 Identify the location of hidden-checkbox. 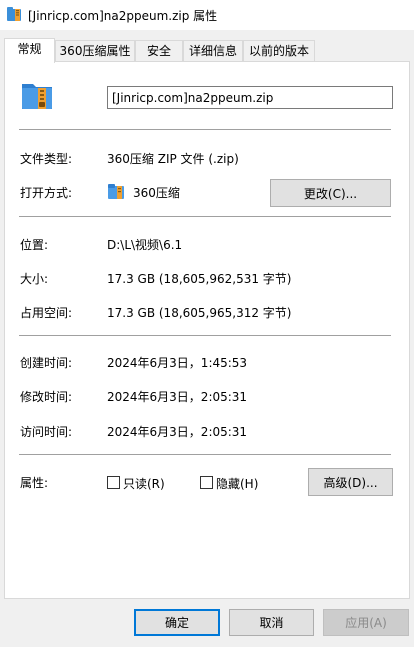
(206, 482).